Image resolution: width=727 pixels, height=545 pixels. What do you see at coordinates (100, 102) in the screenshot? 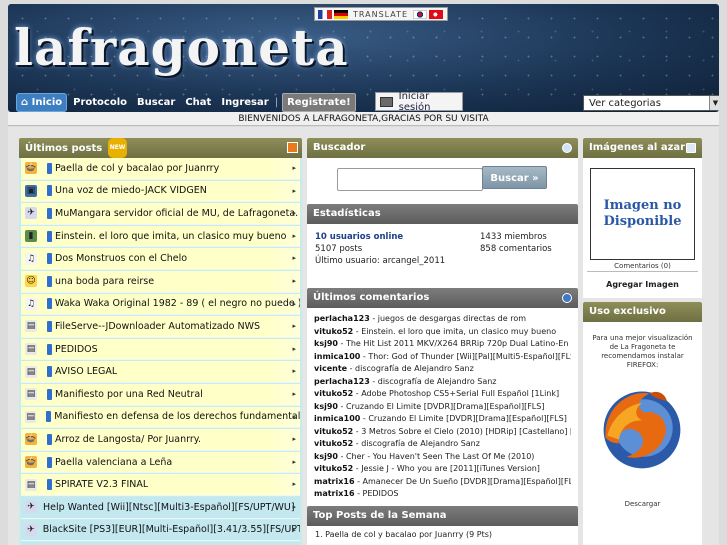
I see `nav-protocolo: Protocolo` at bounding box center [100, 102].